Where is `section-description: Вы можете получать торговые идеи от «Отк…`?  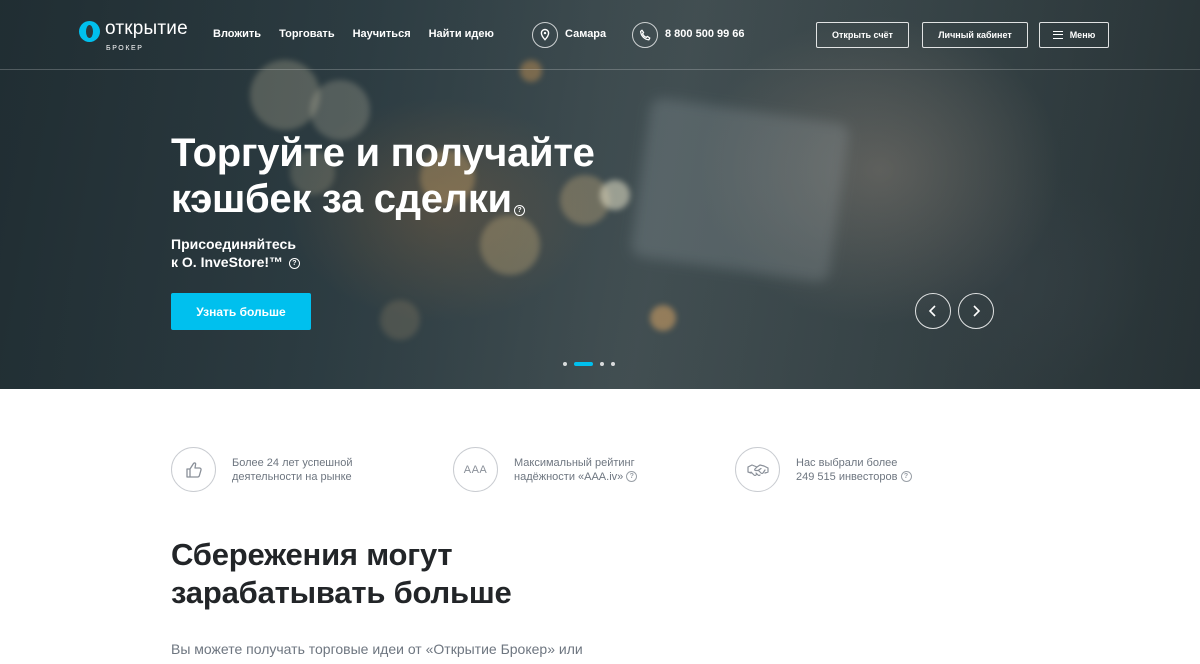 section-description: Вы можете получать торговые идеи от «Отк… is located at coordinates (377, 649).